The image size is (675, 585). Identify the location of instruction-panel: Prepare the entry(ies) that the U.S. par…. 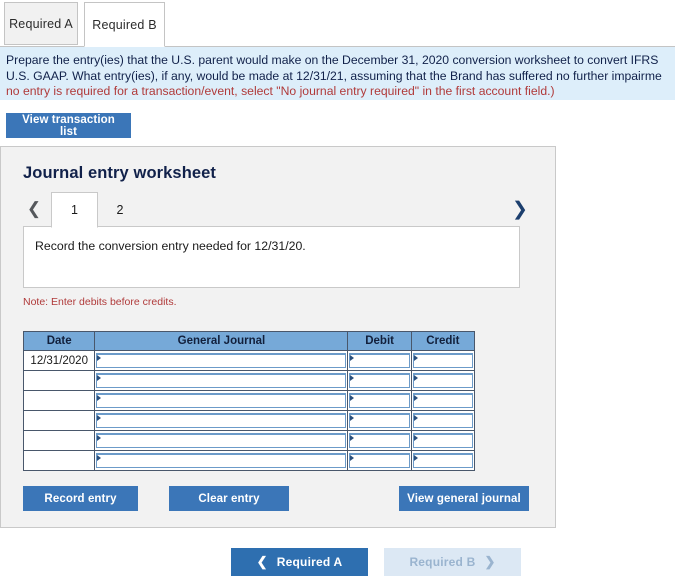
(337, 73).